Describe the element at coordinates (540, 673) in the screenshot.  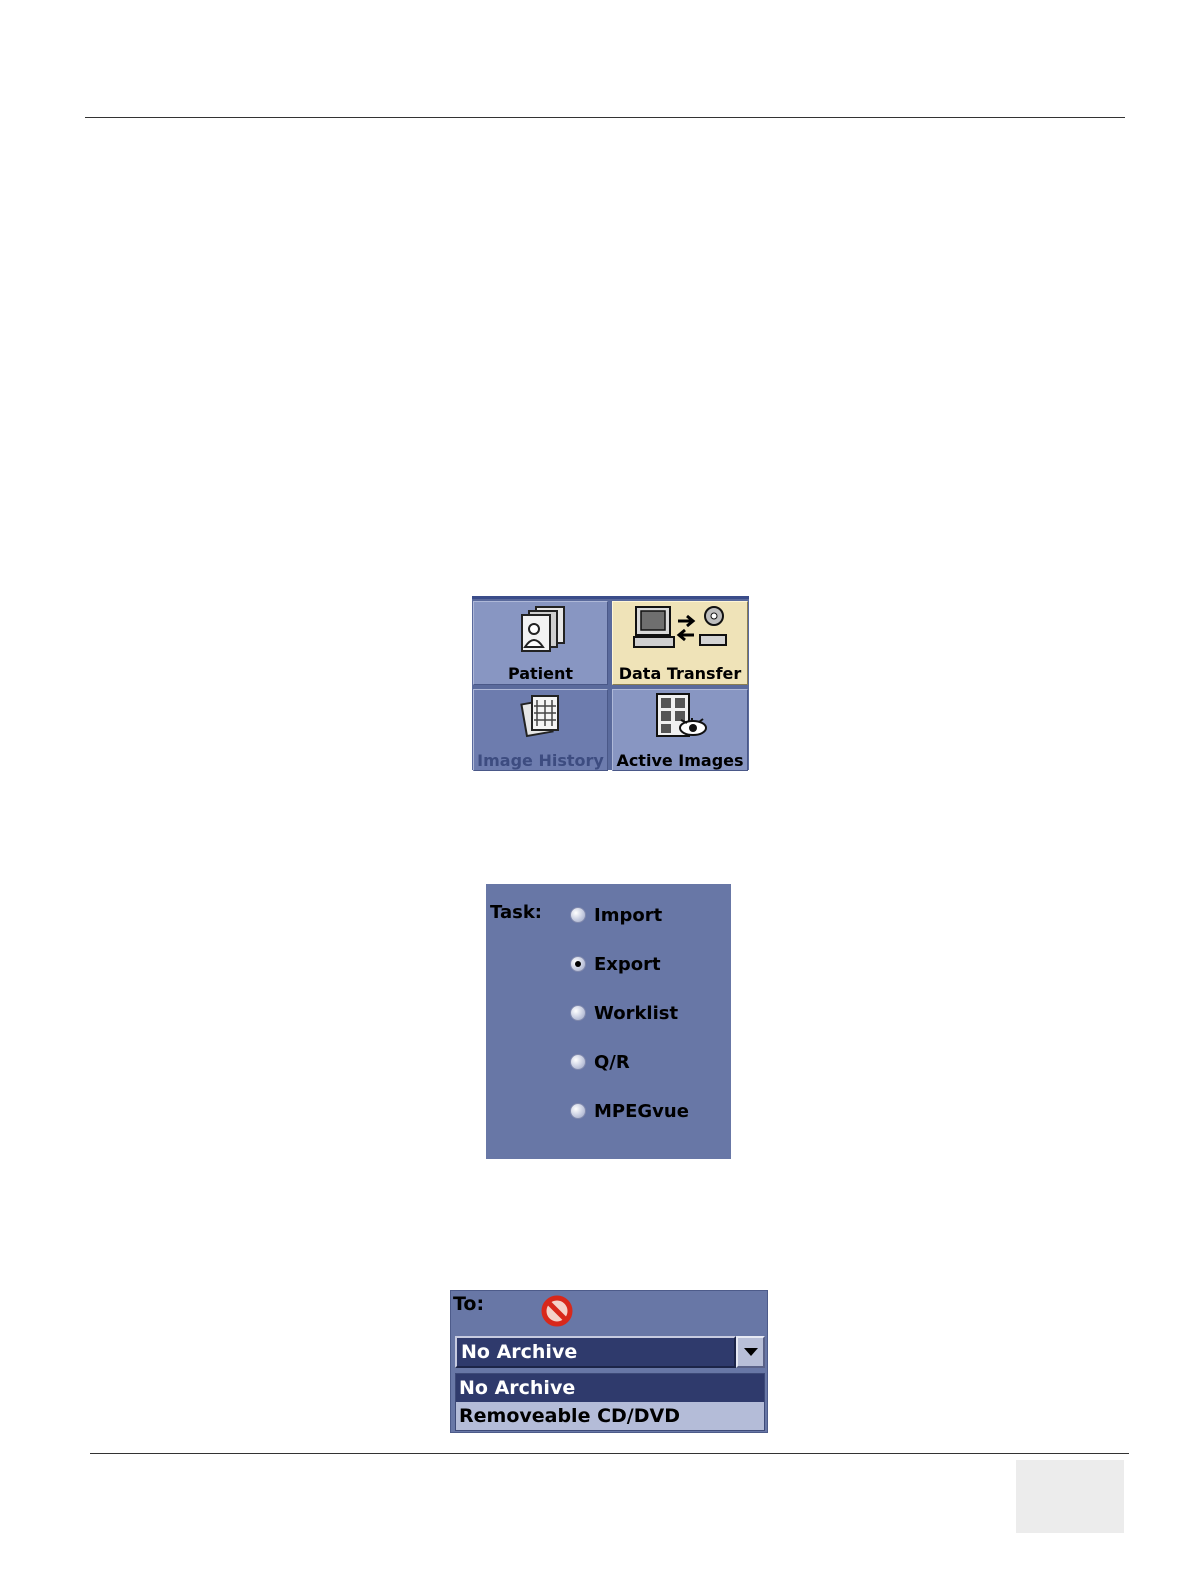
I see `patient-label: Patient` at that location.